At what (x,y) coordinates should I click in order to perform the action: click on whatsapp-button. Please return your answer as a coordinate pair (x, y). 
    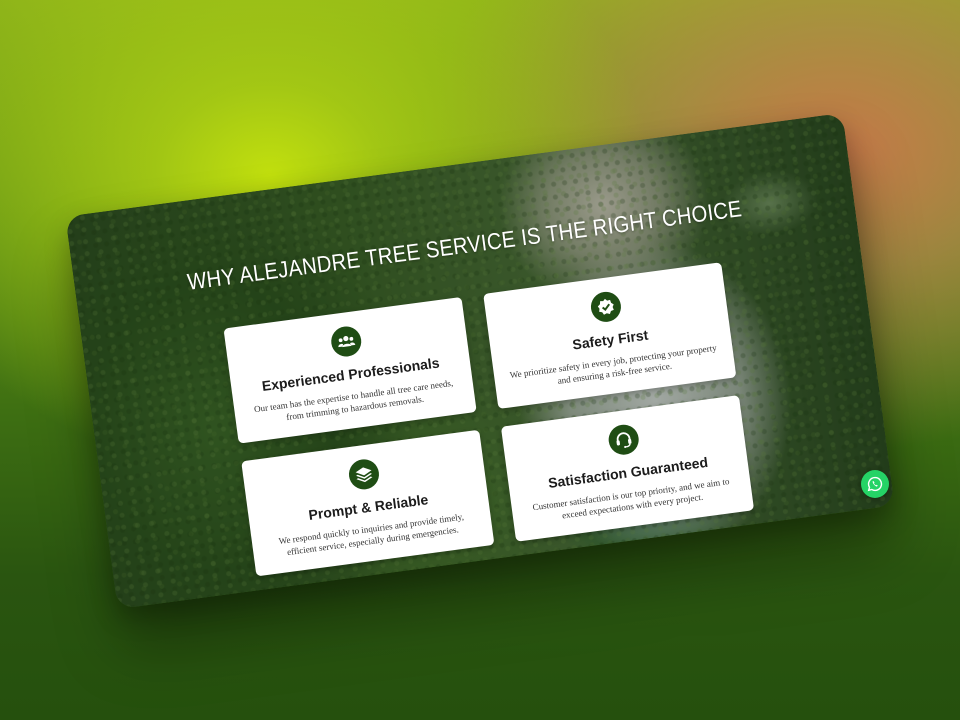
    Looking at the image, I should click on (875, 484).